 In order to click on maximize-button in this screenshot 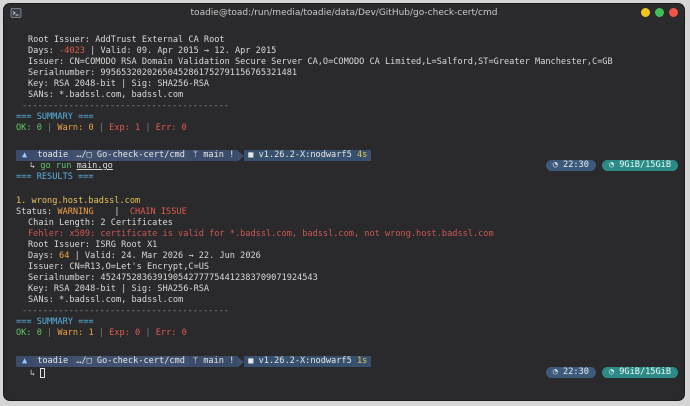, I will do `click(659, 12)`.